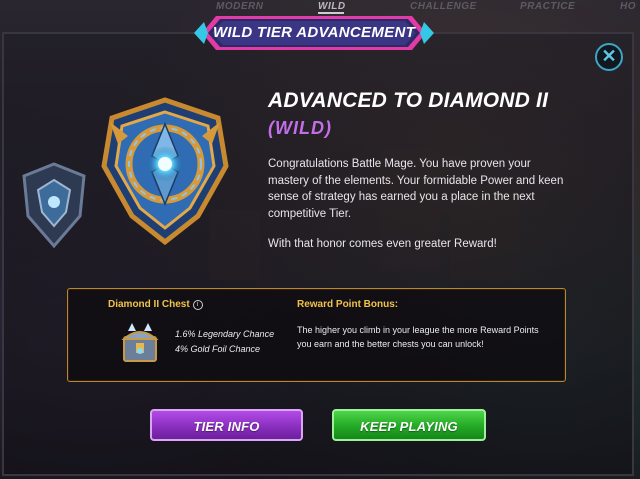  What do you see at coordinates (149, 304) in the screenshot?
I see `chest-title-label: Diamond II Chest` at bounding box center [149, 304].